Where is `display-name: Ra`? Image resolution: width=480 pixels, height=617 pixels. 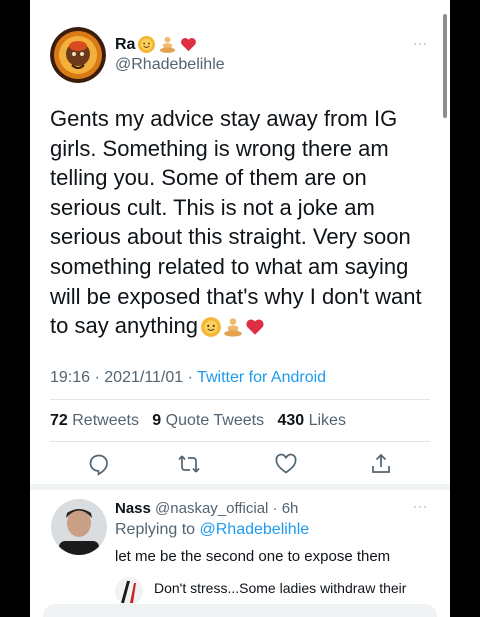
display-name: Ra is located at coordinates (156, 44).